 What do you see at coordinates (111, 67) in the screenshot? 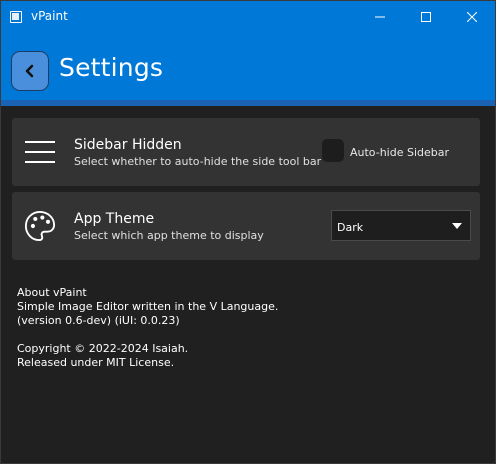
I see `page-title: Settings` at bounding box center [111, 67].